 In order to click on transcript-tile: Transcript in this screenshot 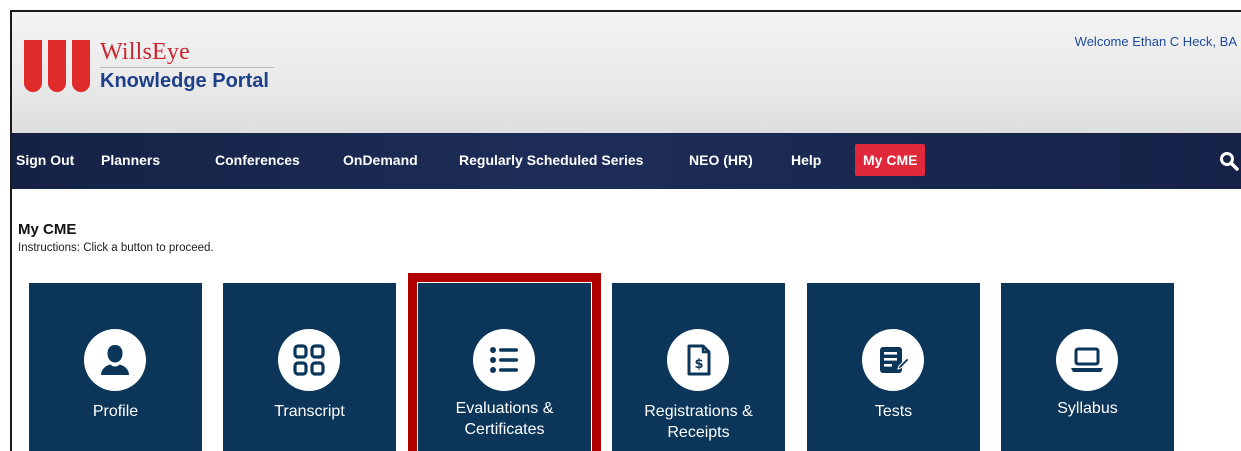, I will do `click(309, 367)`.